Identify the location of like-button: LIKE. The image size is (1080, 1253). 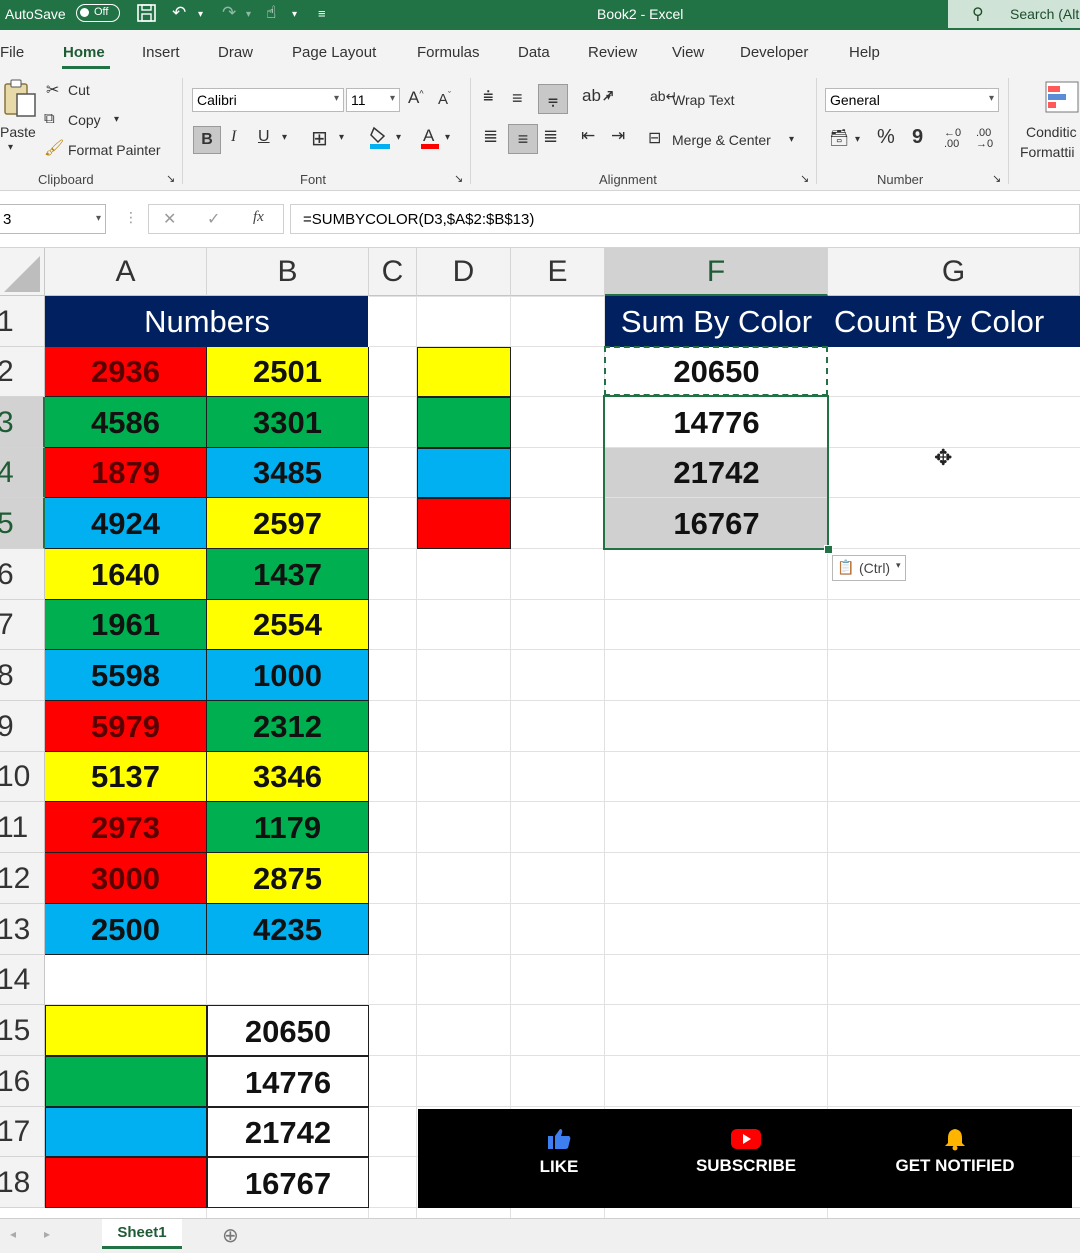
(559, 1152).